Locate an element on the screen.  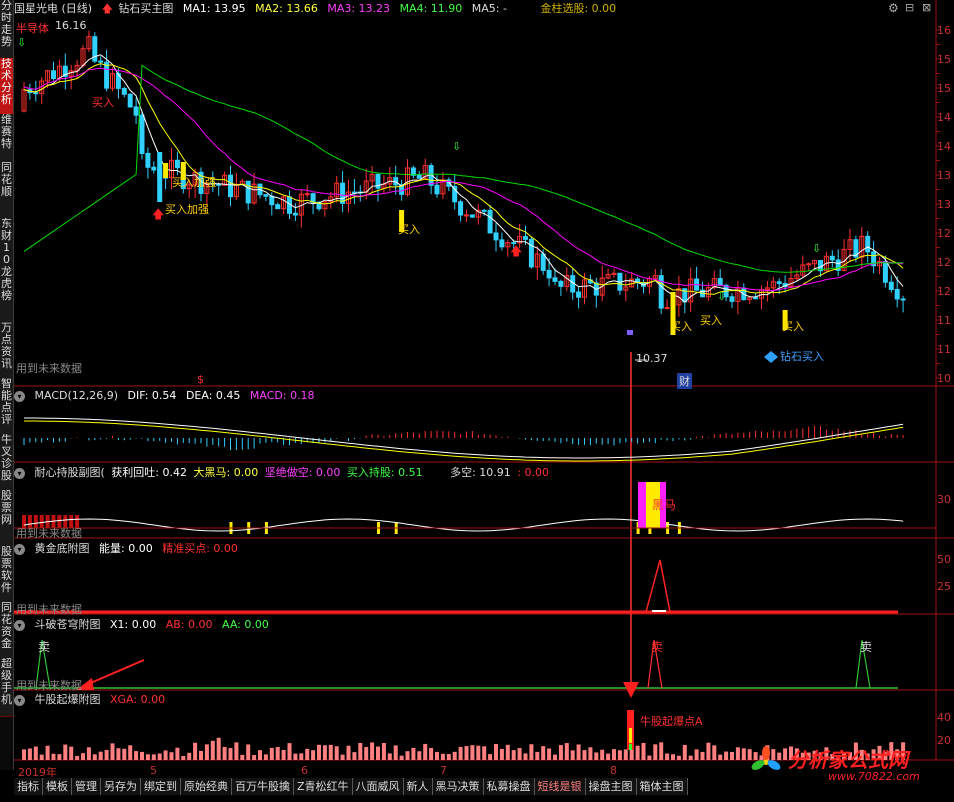
finance-mark: 财 is located at coordinates (684, 381).